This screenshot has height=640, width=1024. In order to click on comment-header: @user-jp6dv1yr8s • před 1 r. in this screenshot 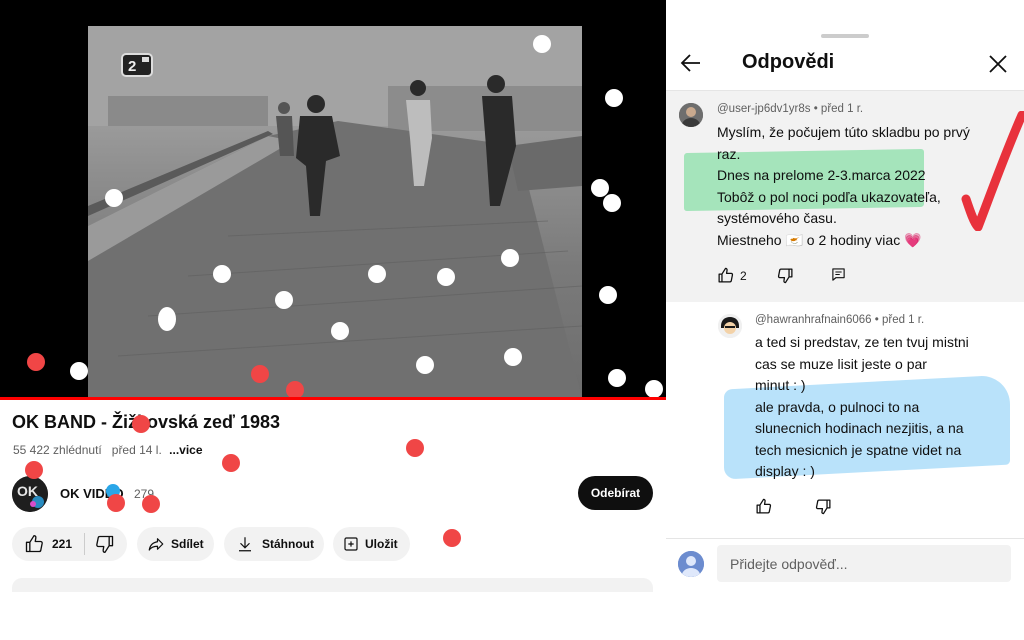, I will do `click(790, 109)`.